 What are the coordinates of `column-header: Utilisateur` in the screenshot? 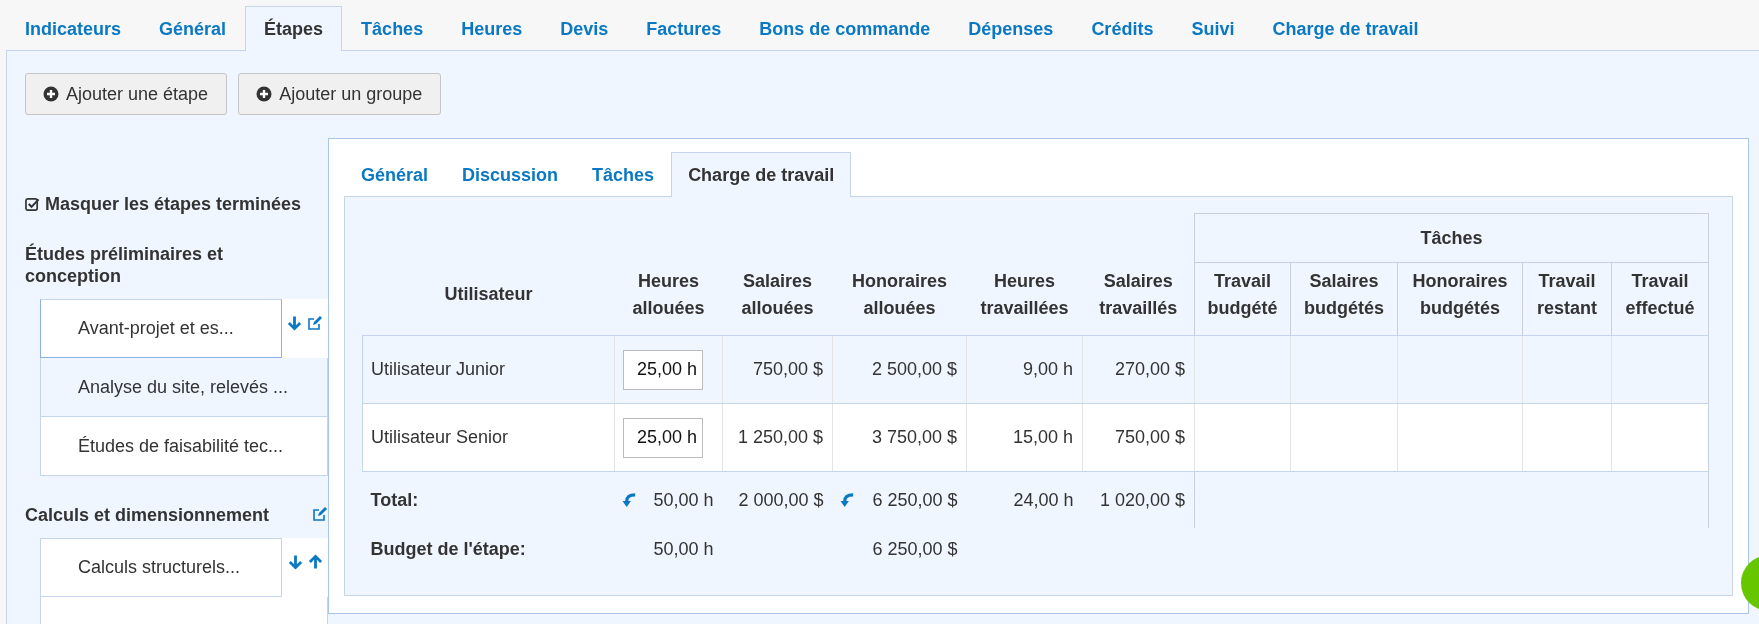 It's located at (488, 299).